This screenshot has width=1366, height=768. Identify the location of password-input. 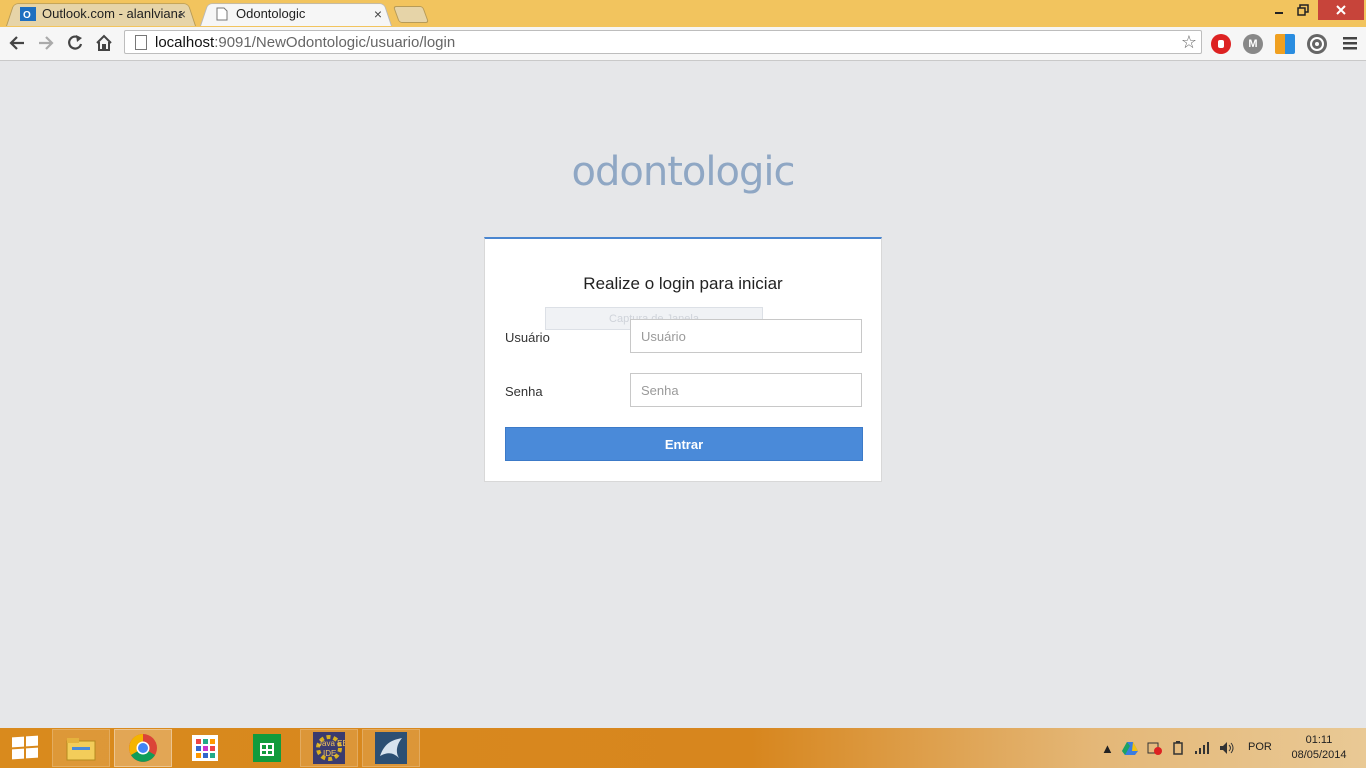
(746, 390).